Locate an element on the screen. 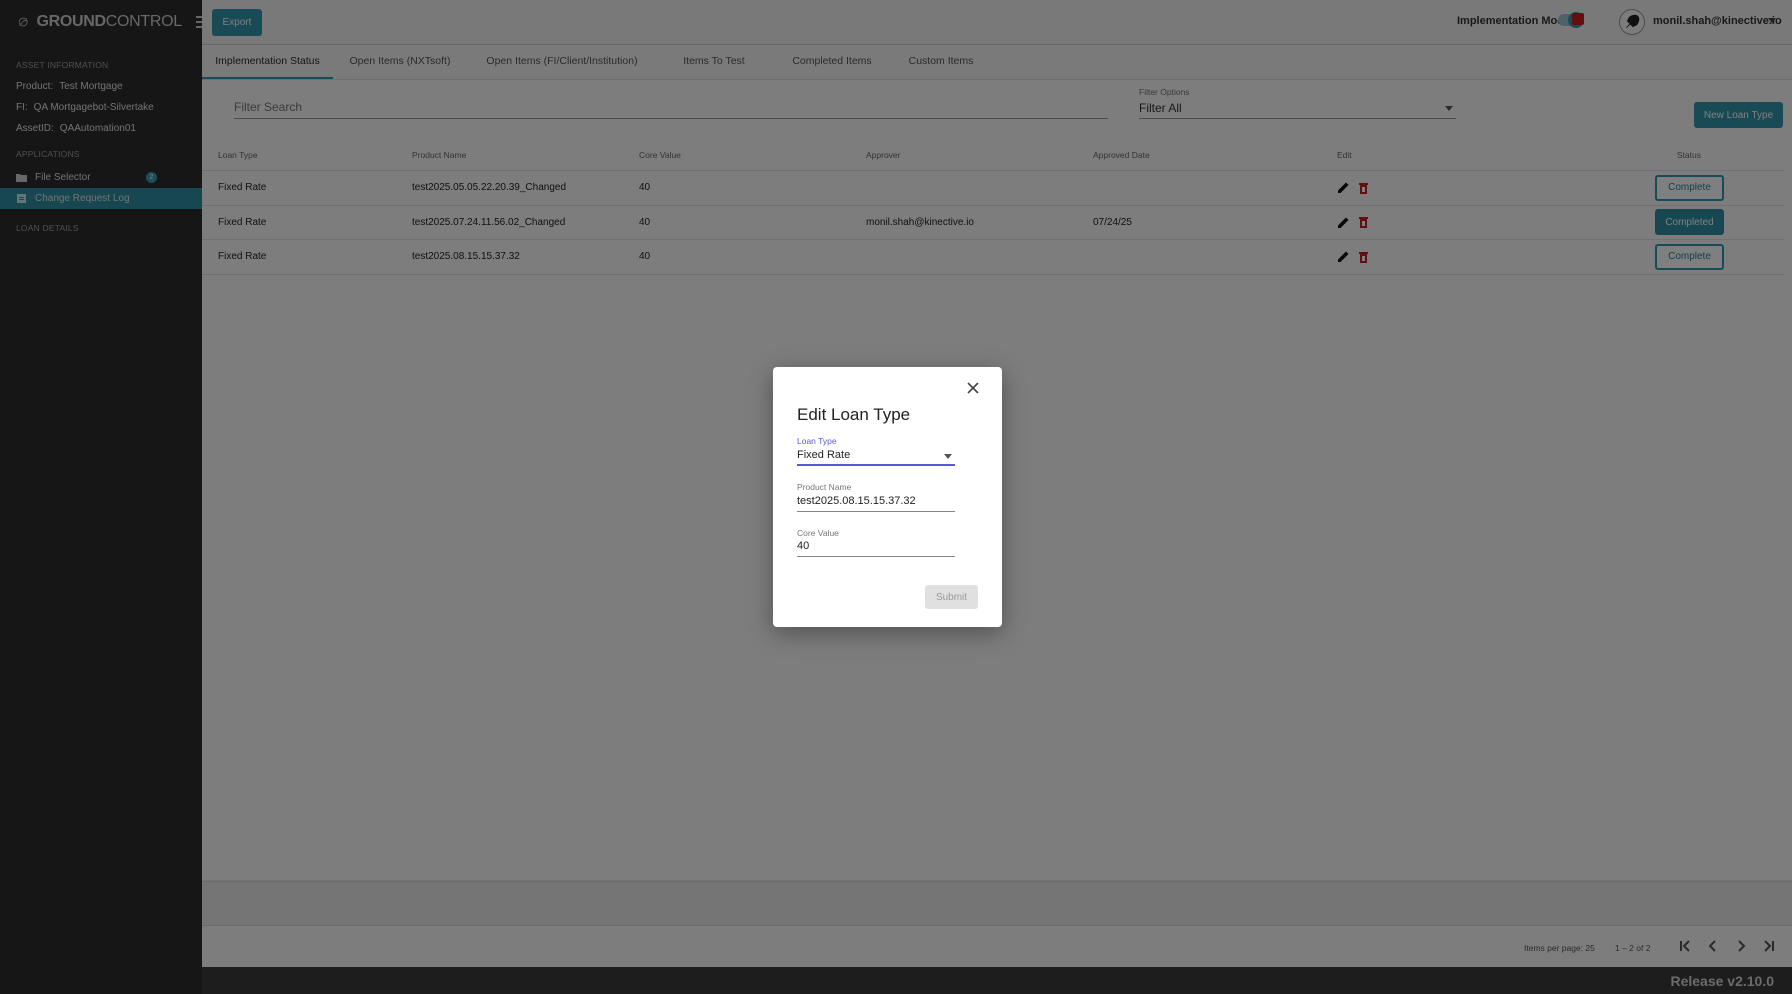 The image size is (1792, 994). dropdown-arrow-icon is located at coordinates (948, 456).